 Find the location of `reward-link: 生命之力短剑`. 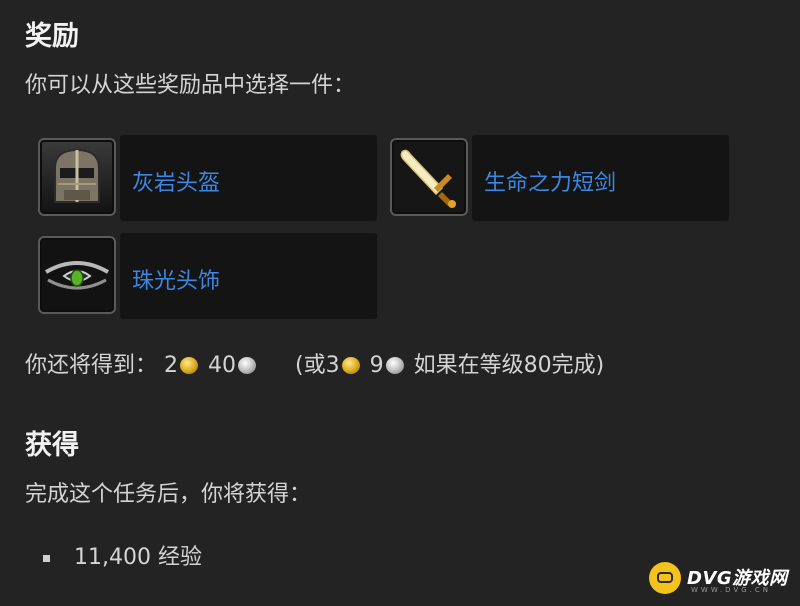

reward-link: 生命之力短剑 is located at coordinates (550, 181).